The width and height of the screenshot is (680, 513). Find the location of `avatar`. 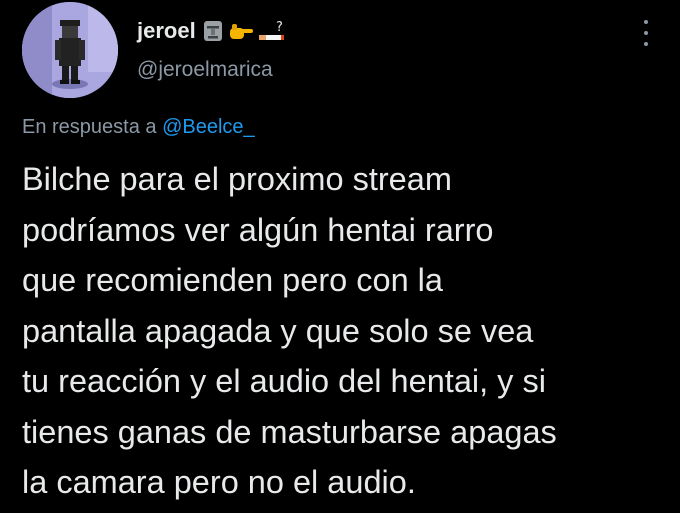

avatar is located at coordinates (70, 50).